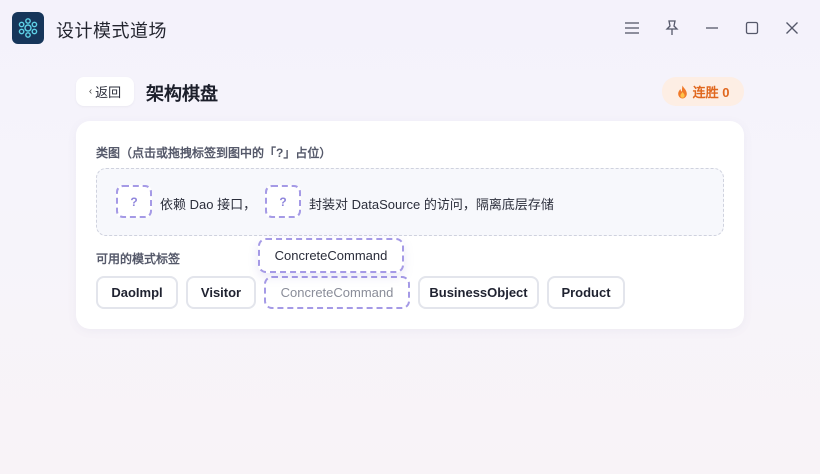 This screenshot has height=474, width=820. What do you see at coordinates (137, 292) in the screenshot?
I see `tag-chip-daoimpl: DaoImpl` at bounding box center [137, 292].